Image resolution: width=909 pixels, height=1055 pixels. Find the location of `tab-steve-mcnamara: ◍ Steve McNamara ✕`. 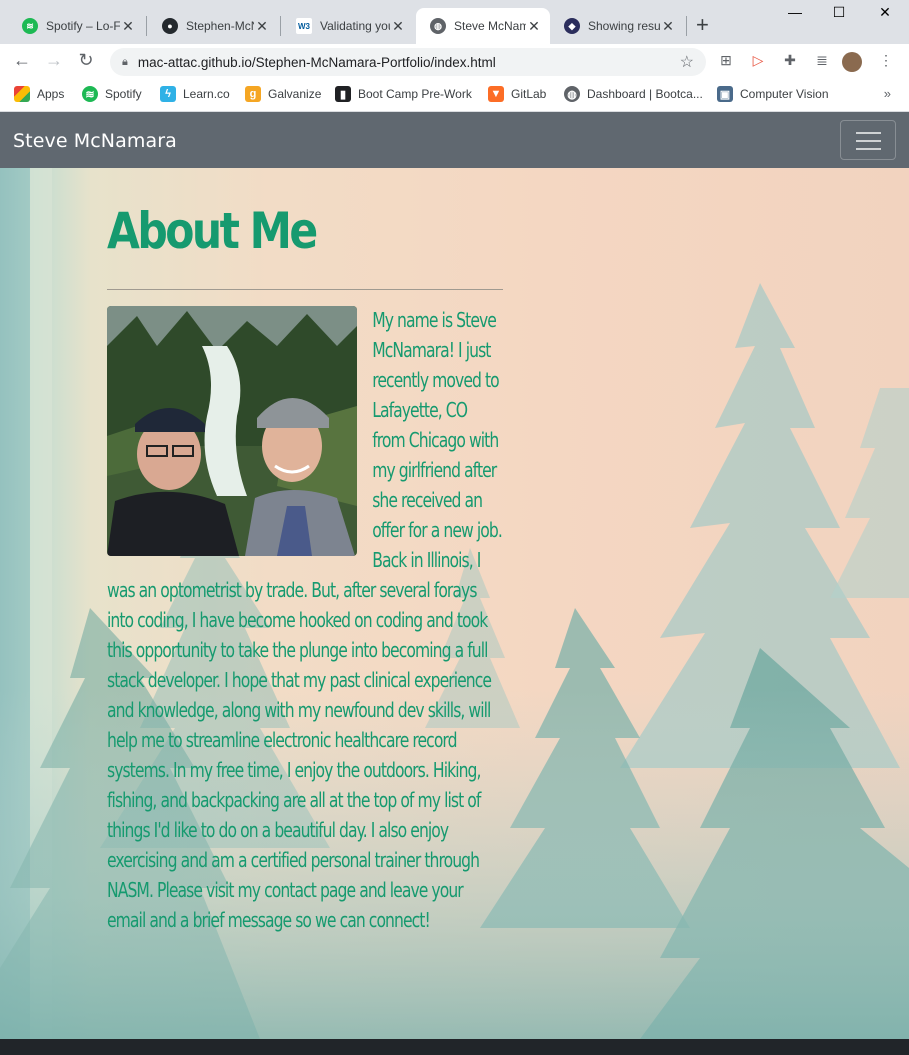

tab-steve-mcnamara: ◍ Steve McNamara ✕ is located at coordinates (483, 26).